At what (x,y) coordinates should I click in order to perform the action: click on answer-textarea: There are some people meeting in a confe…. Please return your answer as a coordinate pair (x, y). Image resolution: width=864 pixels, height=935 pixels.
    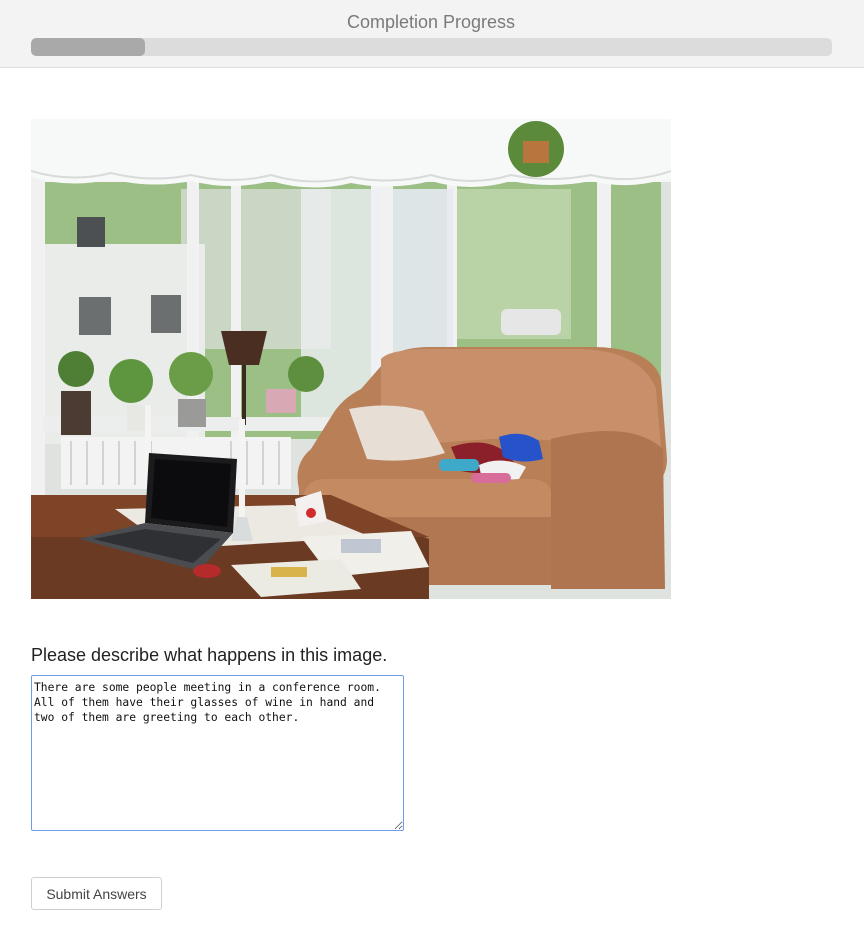
    Looking at the image, I should click on (217, 753).